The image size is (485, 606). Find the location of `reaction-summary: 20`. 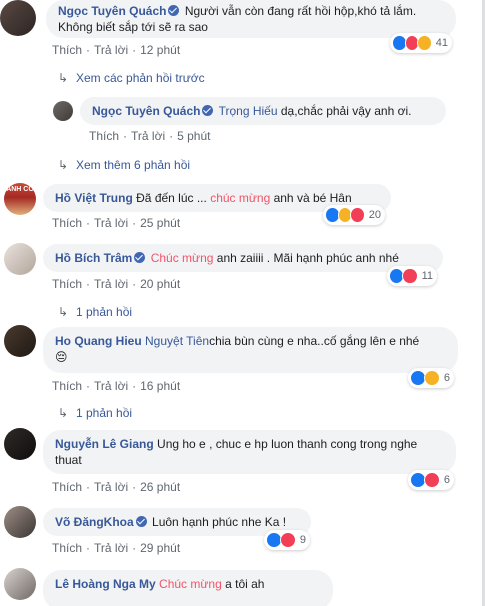

reaction-summary: 20 is located at coordinates (354, 215).